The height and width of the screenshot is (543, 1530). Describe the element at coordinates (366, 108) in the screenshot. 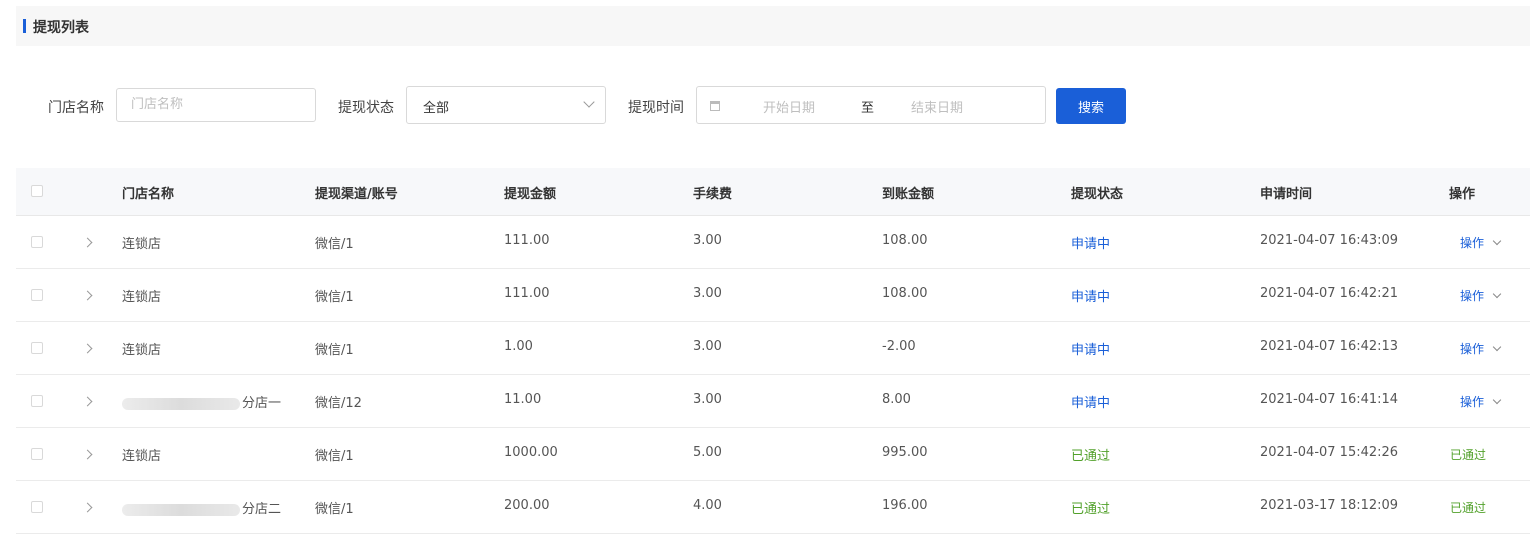

I see `status-label: 提现状态` at that location.